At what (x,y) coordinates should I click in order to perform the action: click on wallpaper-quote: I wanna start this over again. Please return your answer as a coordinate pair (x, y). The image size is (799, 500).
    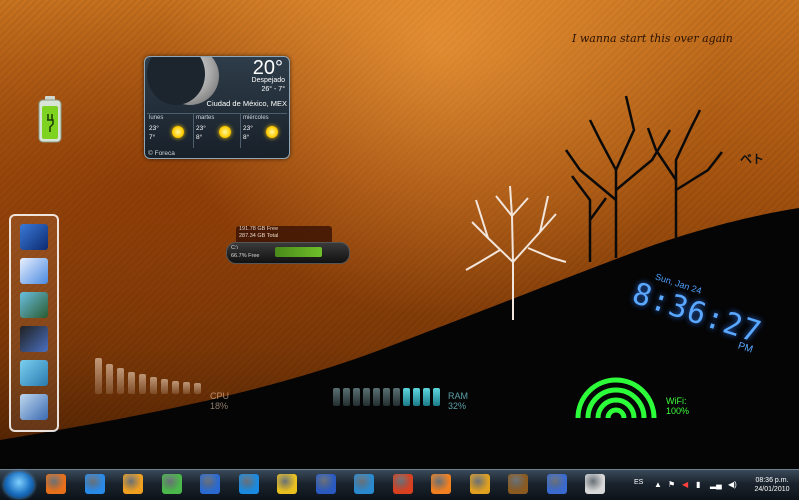
    Looking at the image, I should click on (652, 38).